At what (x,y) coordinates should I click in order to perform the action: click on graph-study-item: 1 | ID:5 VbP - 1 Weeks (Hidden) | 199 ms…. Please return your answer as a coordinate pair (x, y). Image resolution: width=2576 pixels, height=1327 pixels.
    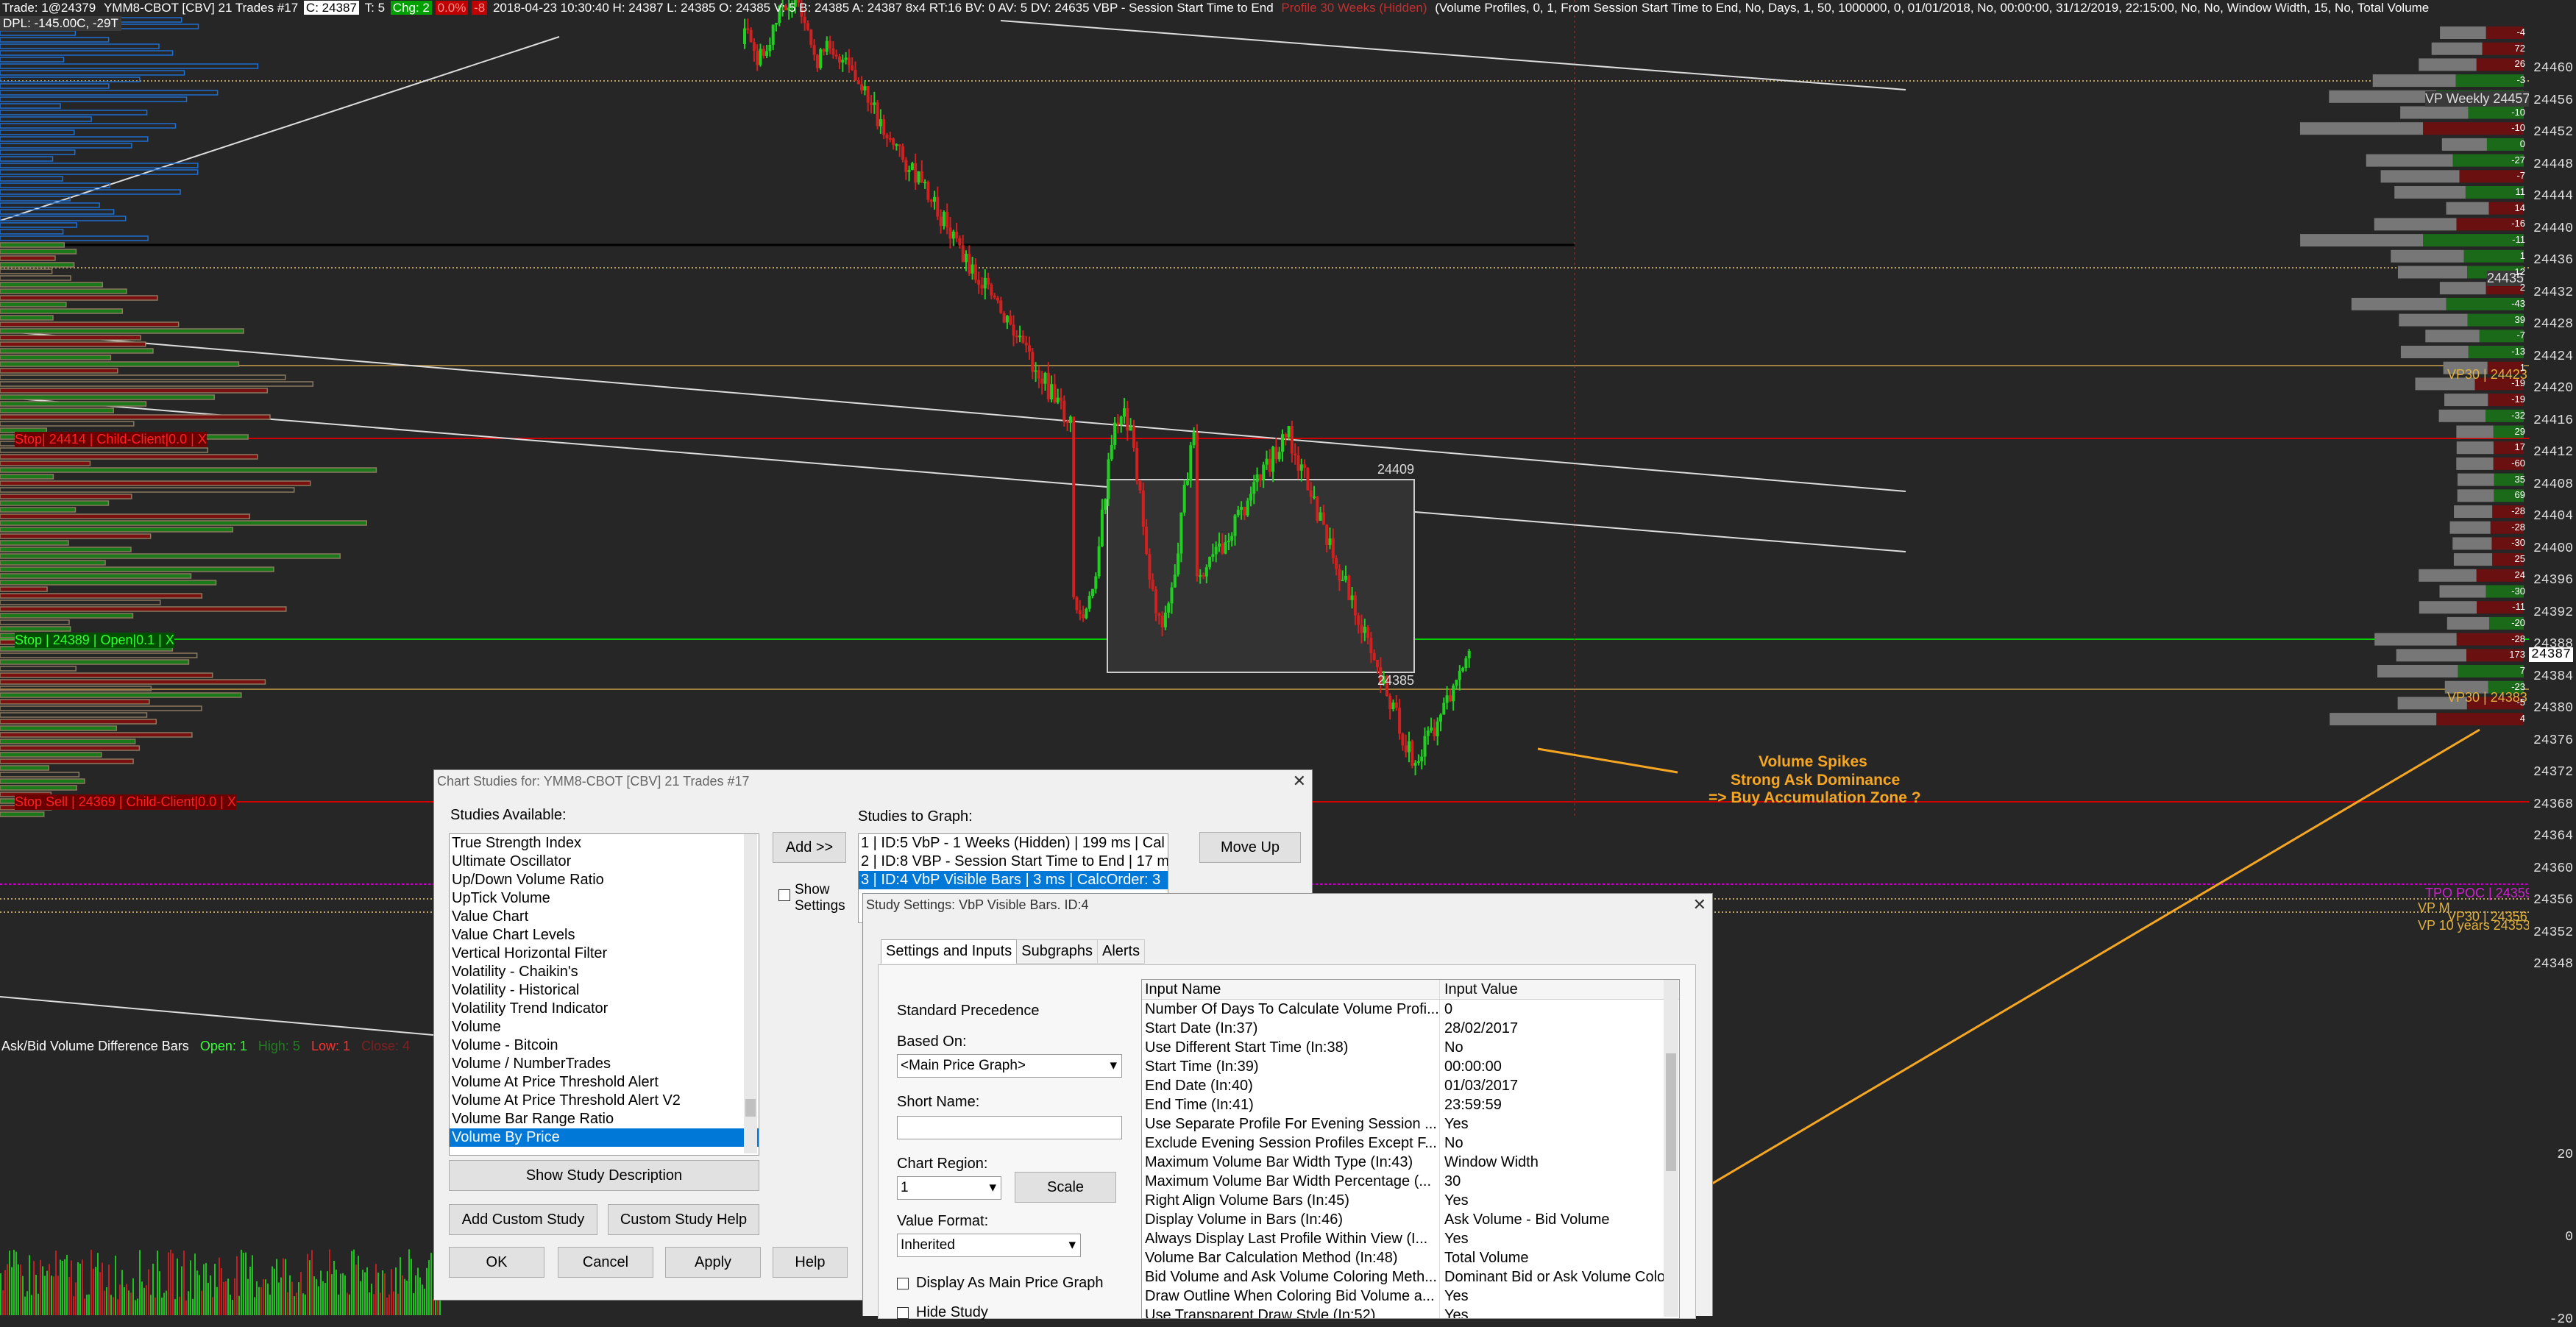
    Looking at the image, I should click on (1013, 843).